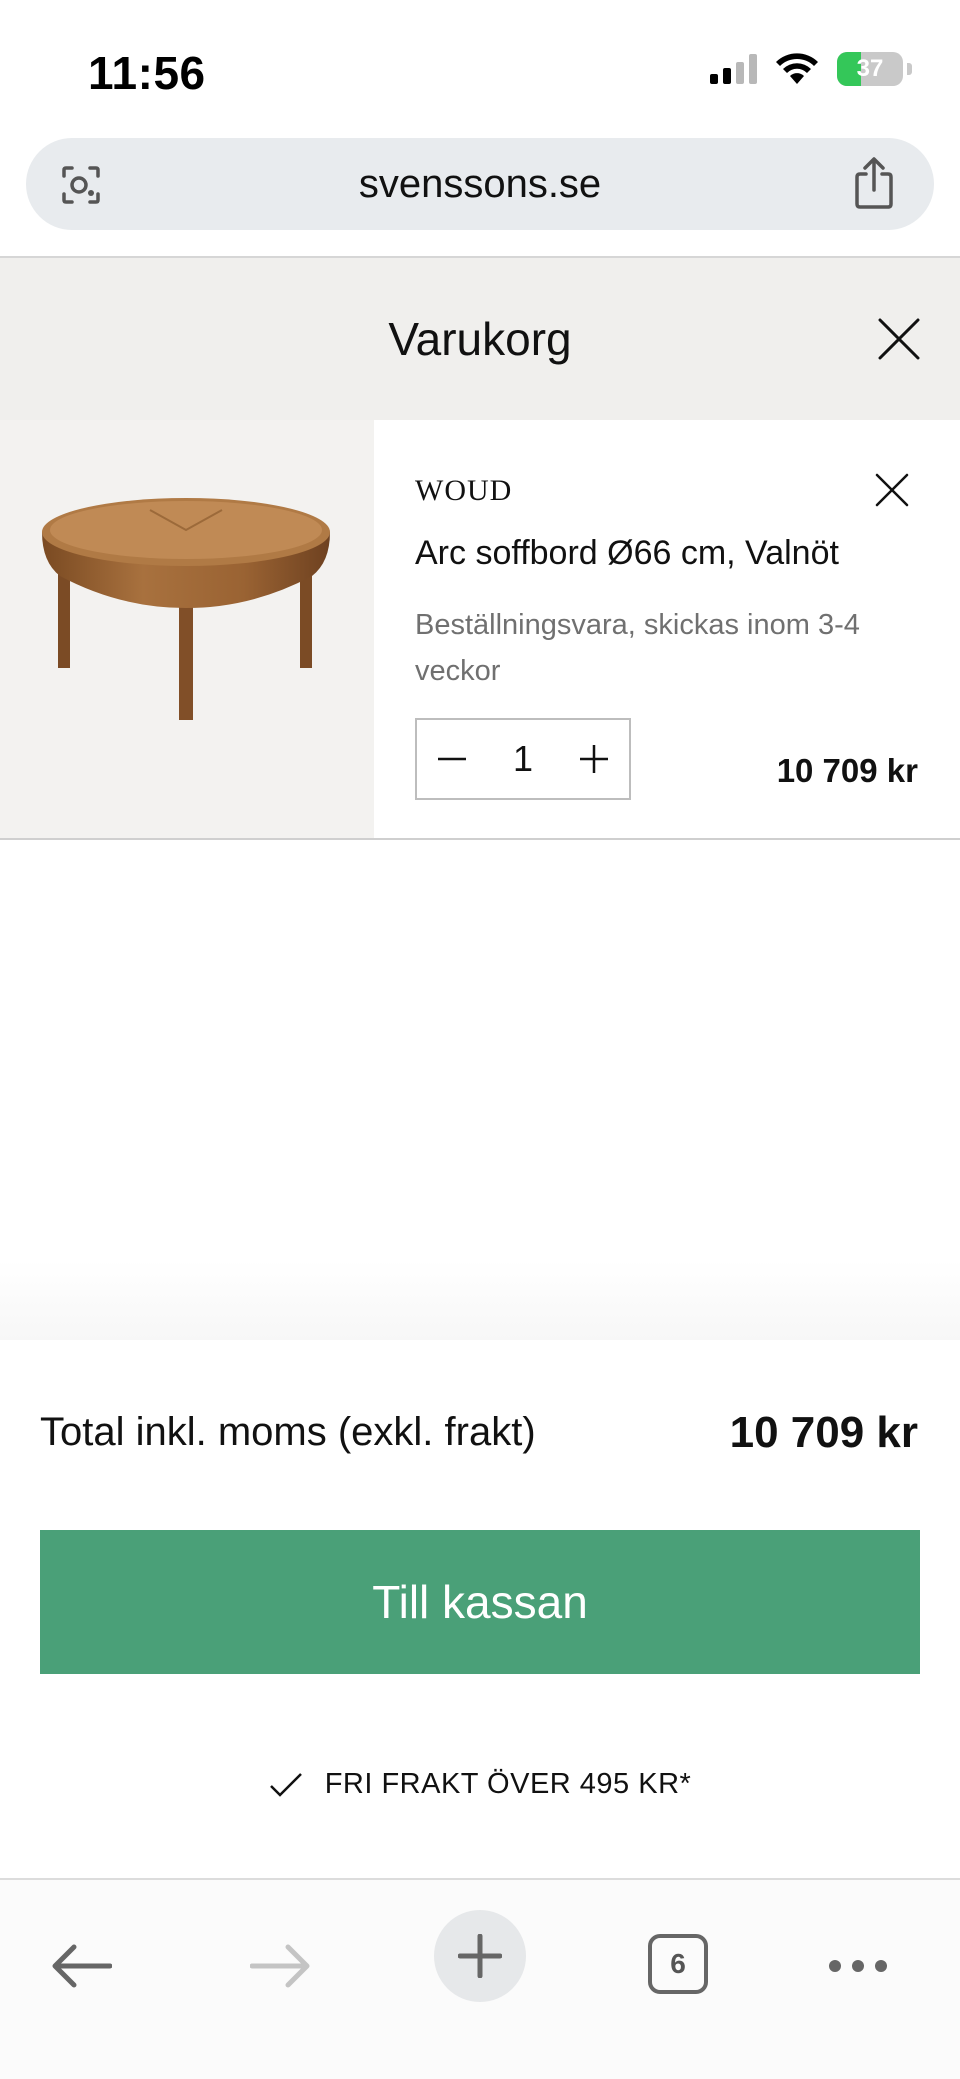 The width and height of the screenshot is (960, 2079). I want to click on coffee-table-image, so click(186, 609).